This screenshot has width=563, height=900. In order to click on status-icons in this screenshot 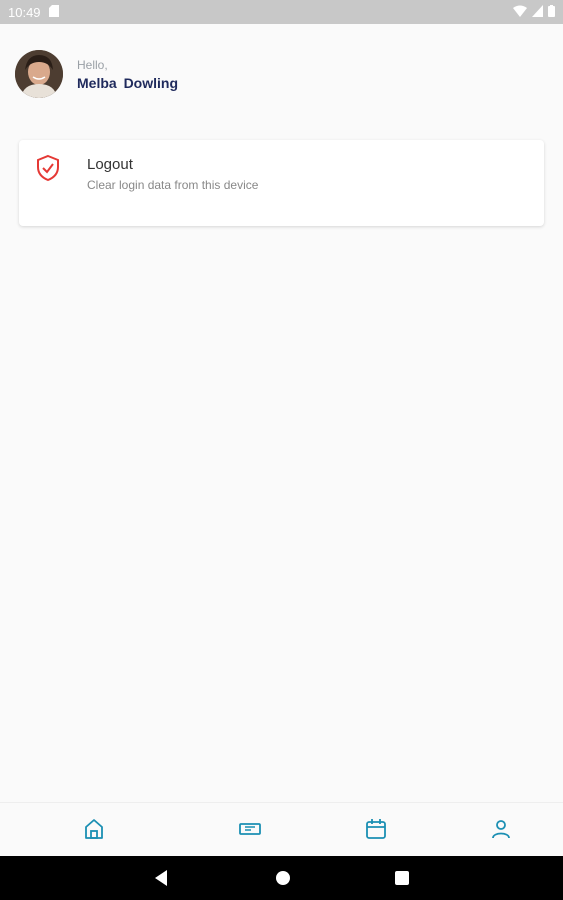, I will do `click(534, 12)`.